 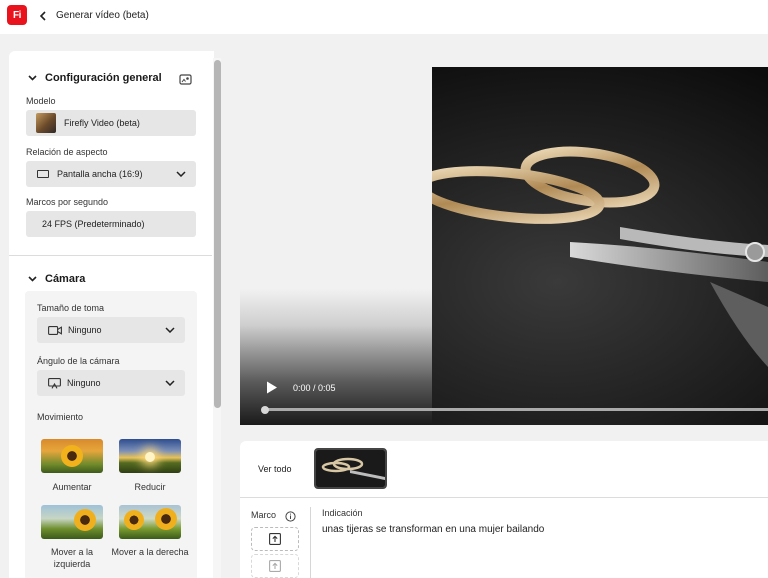 What do you see at coordinates (54, 383) in the screenshot?
I see `camera-angle-icon` at bounding box center [54, 383].